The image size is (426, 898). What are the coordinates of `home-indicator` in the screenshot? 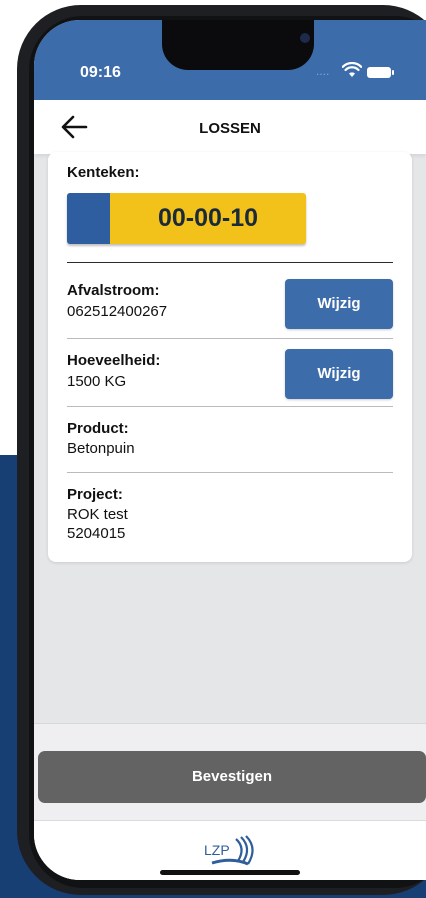 It's located at (230, 872).